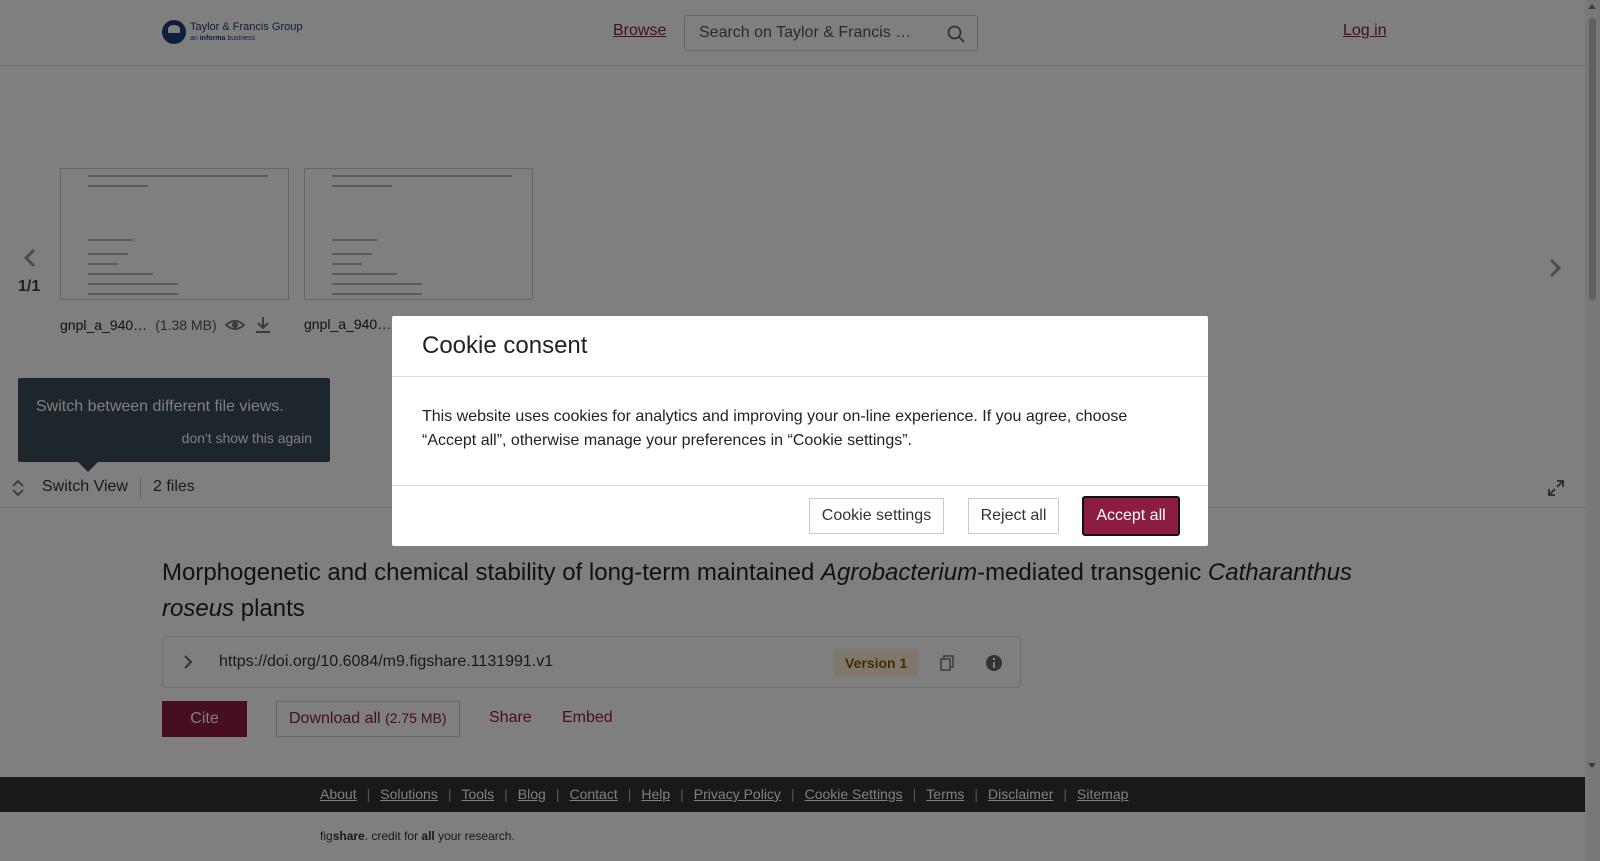 The height and width of the screenshot is (861, 1600). What do you see at coordinates (876, 516) in the screenshot?
I see `cookie-settings-button: Cookie settings` at bounding box center [876, 516].